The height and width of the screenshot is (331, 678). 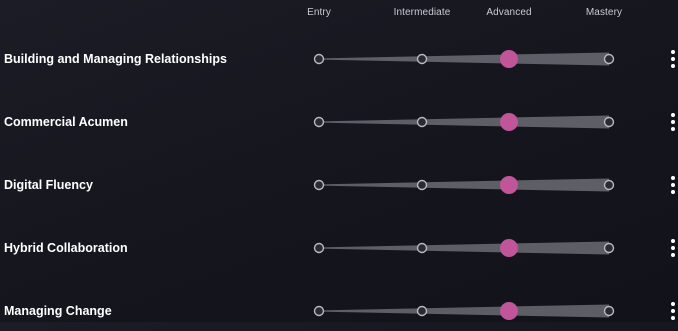 I want to click on skill-name: Managing Change, so click(x=58, y=311).